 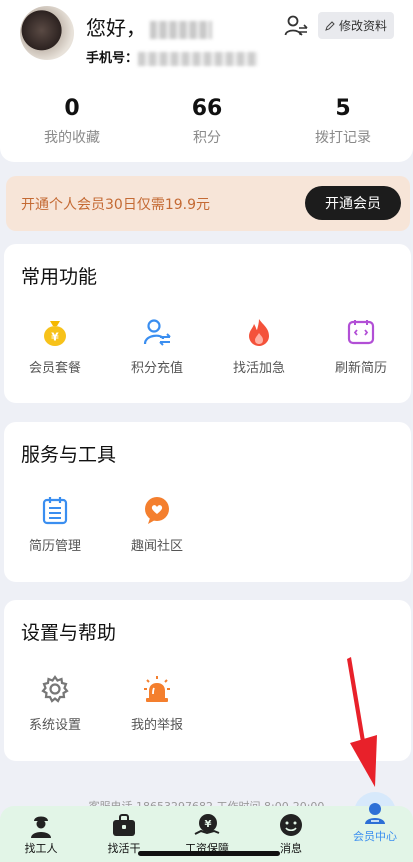 I want to click on blurred-username, so click(x=181, y=29).